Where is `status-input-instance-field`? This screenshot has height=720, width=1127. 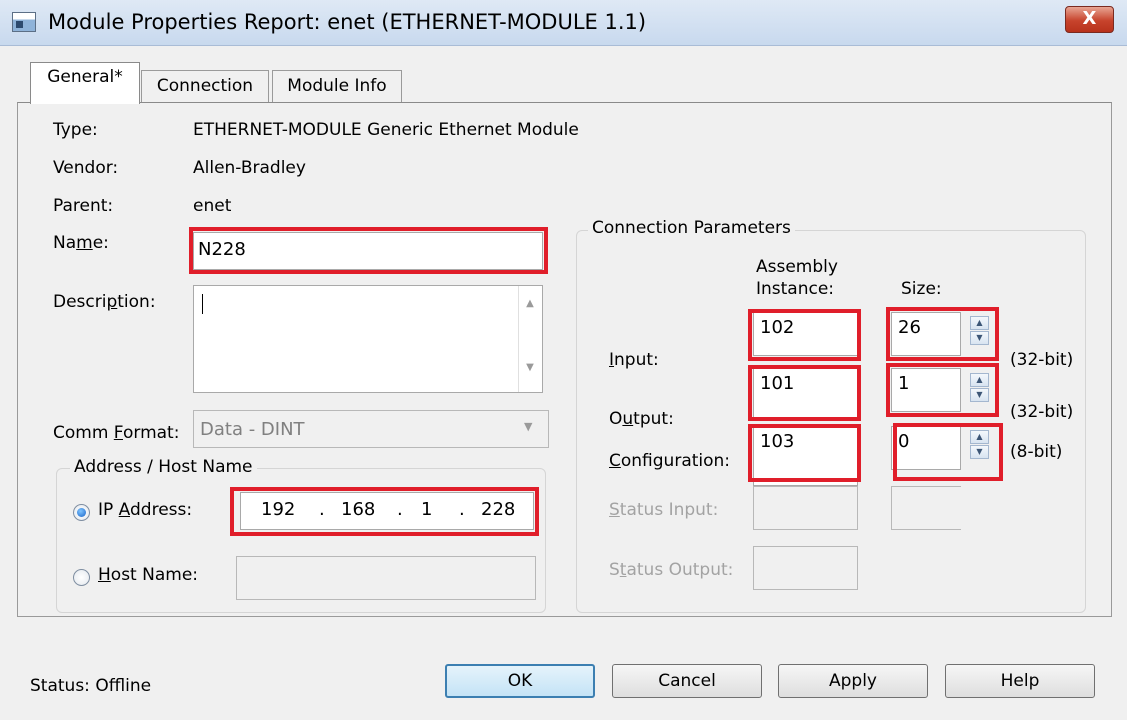 status-input-instance-field is located at coordinates (805, 508).